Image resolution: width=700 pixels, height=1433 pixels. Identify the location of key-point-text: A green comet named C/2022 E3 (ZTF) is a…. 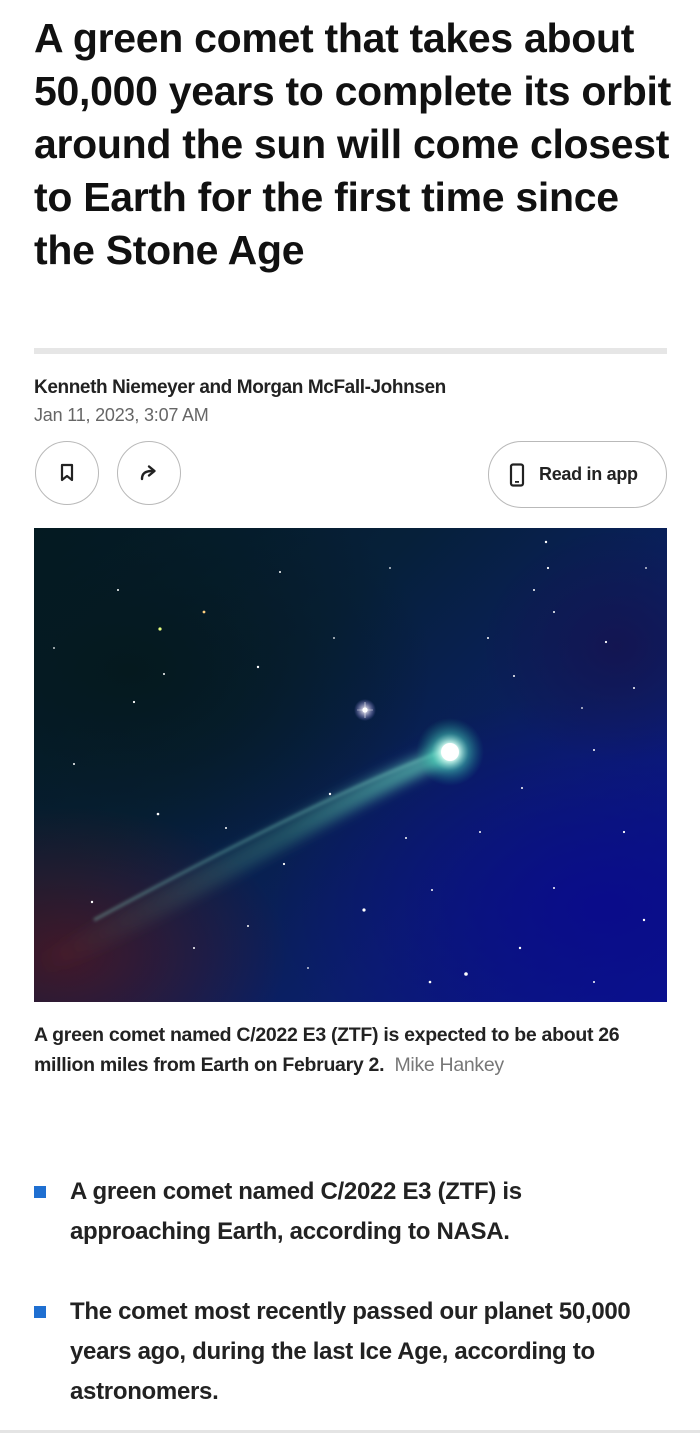
(296, 1211).